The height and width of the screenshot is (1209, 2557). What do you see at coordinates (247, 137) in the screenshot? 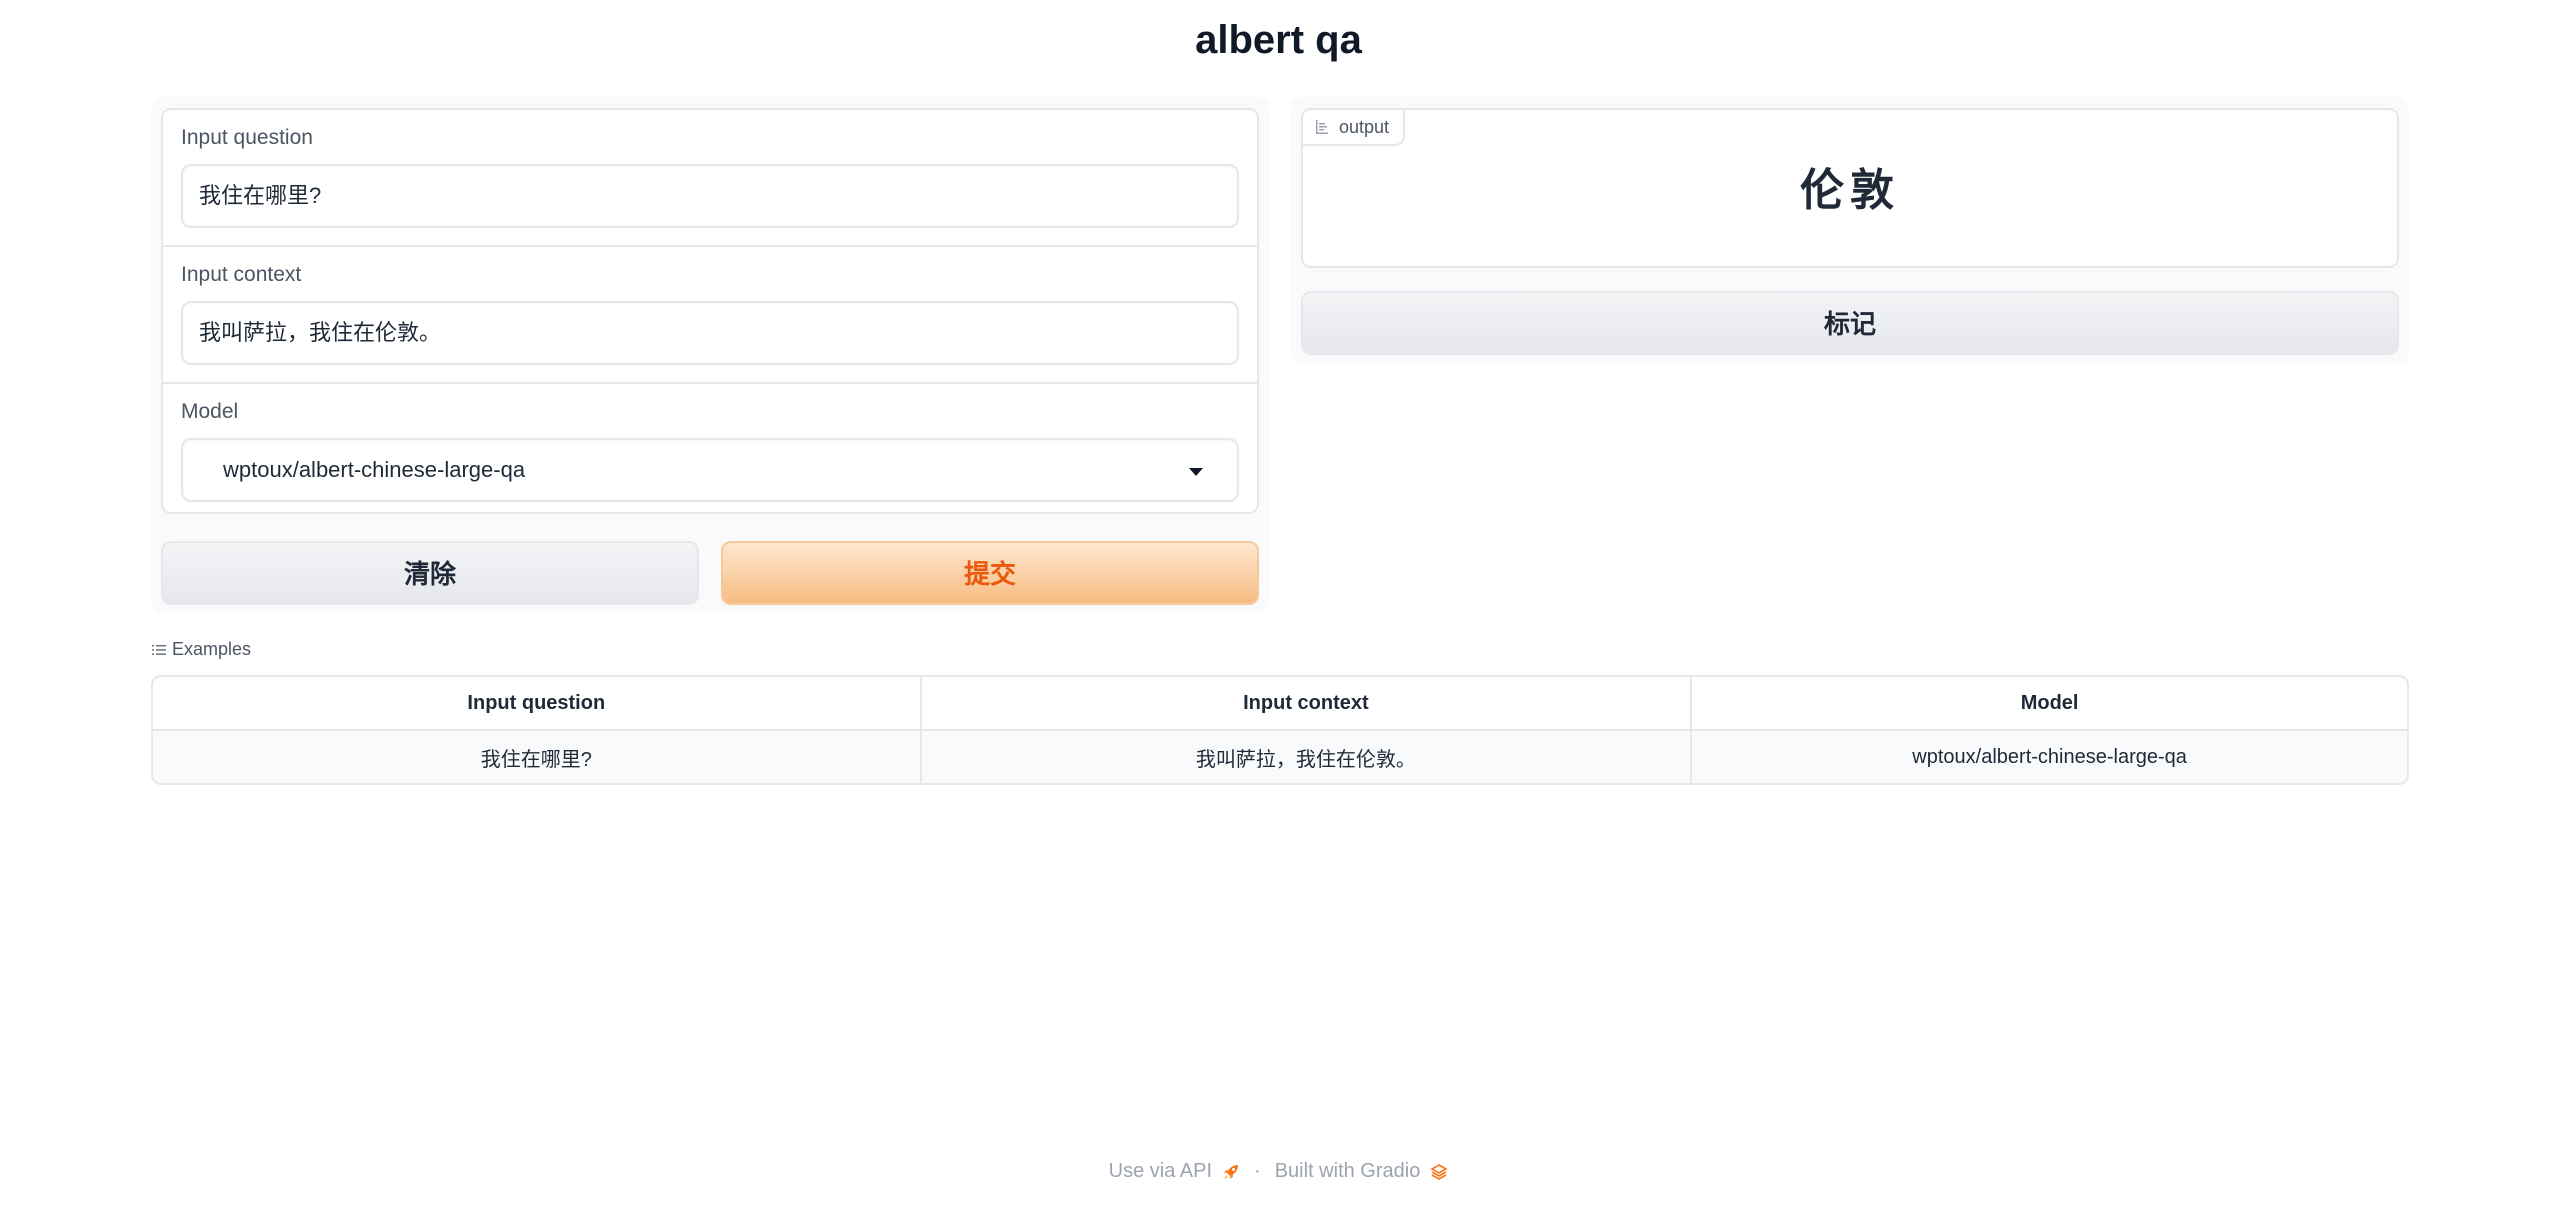
I see `question-label: Input question` at bounding box center [247, 137].